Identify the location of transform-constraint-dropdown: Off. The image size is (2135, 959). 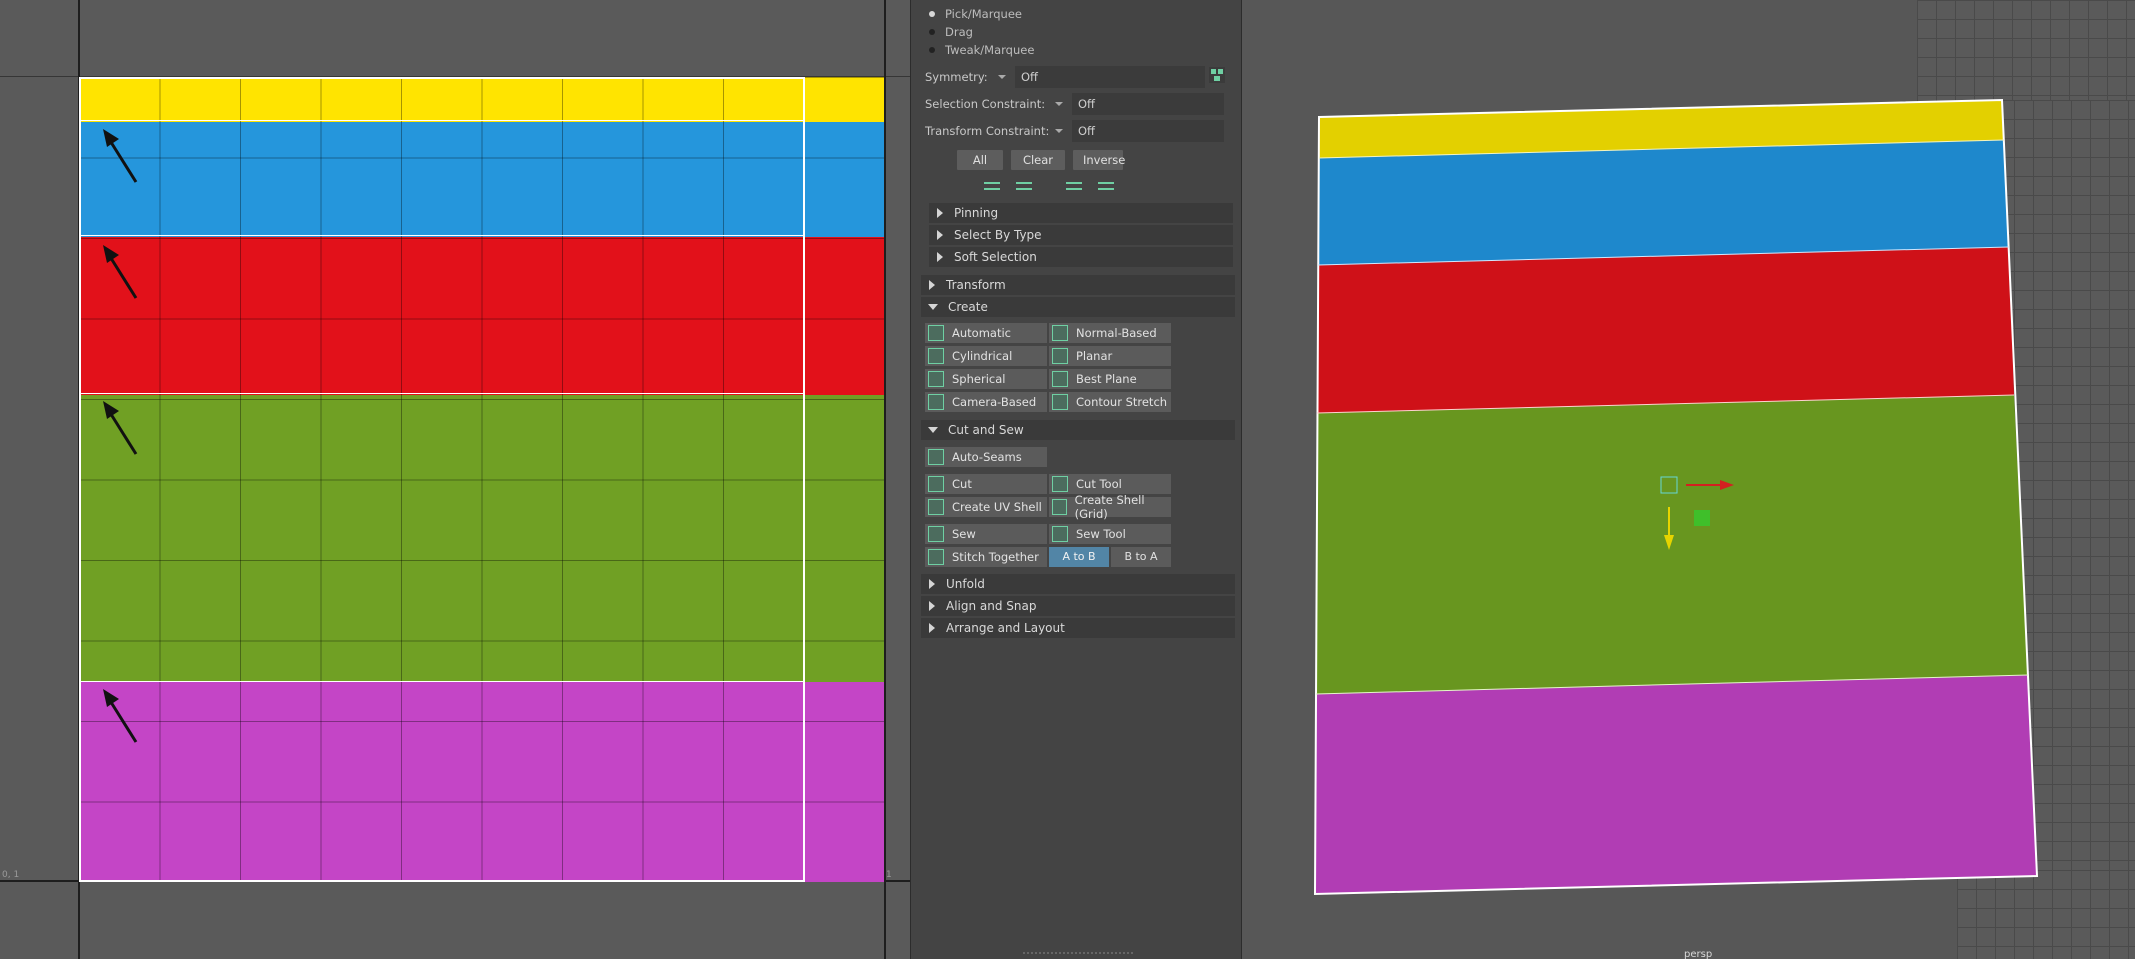
(1148, 131).